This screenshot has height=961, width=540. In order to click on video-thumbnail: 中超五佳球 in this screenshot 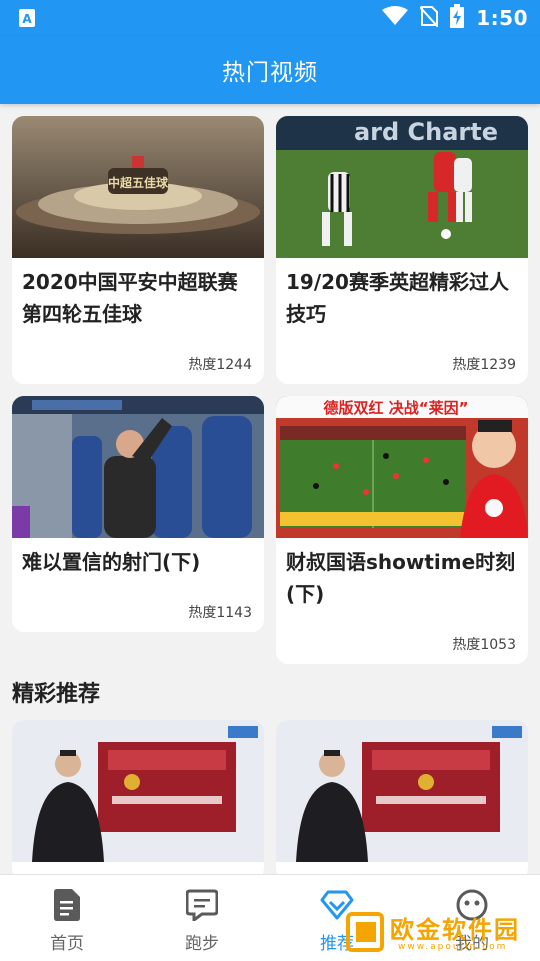, I will do `click(138, 187)`.